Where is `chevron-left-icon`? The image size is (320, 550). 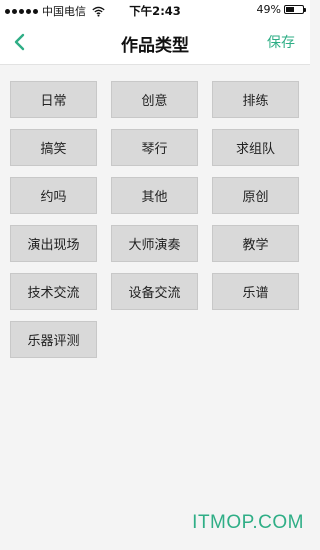
chevron-left-icon is located at coordinates (20, 42).